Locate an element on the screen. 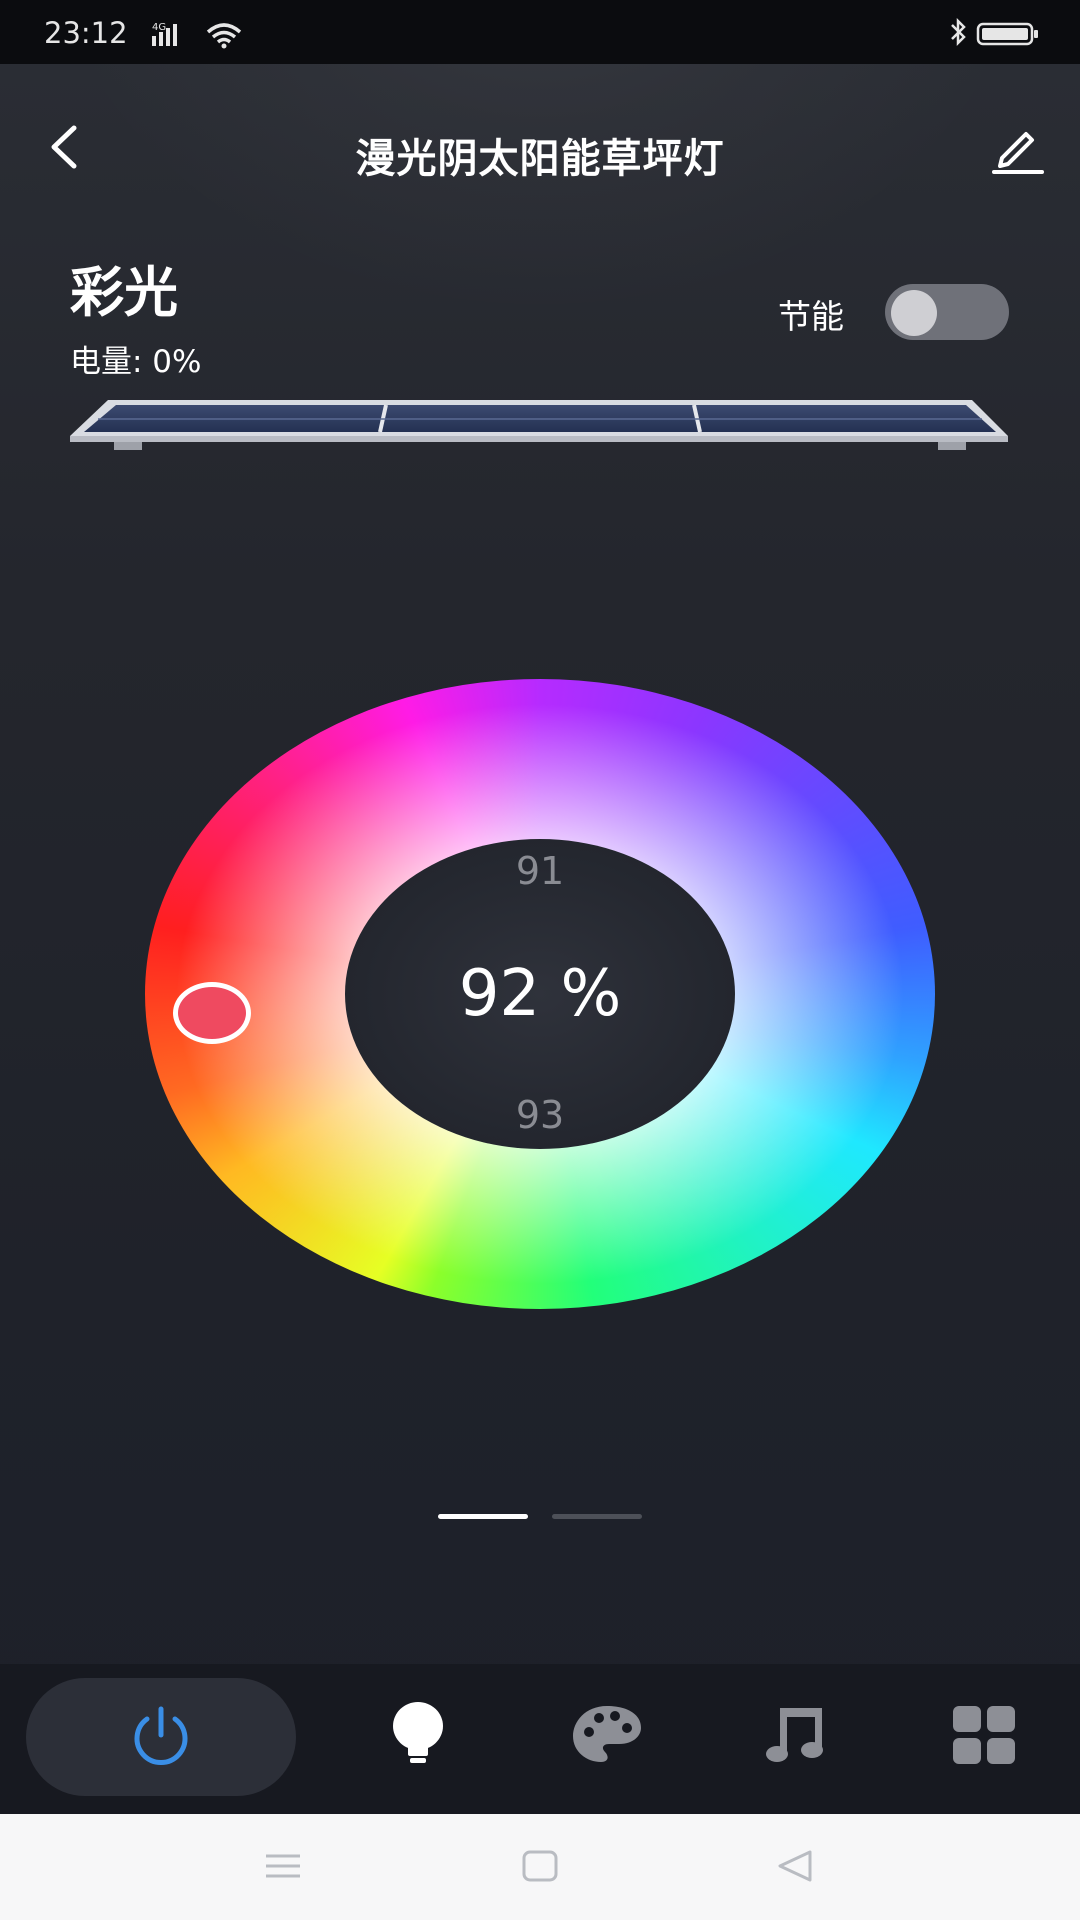 This screenshot has height=1920, width=1080. network-label: 4G is located at coordinates (159, 27).